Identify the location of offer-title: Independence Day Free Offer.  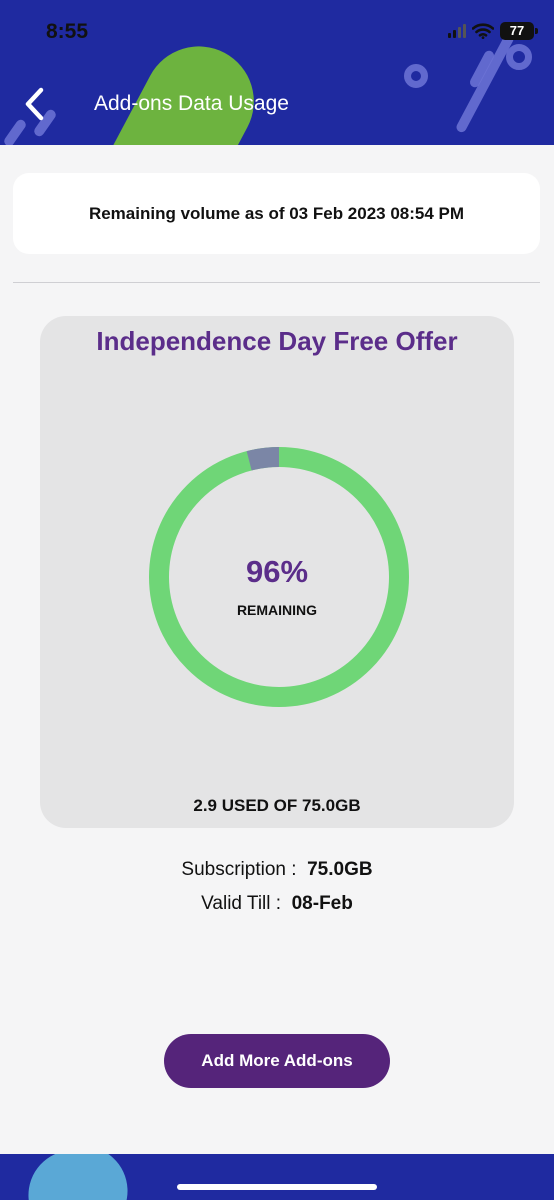
(277, 341).